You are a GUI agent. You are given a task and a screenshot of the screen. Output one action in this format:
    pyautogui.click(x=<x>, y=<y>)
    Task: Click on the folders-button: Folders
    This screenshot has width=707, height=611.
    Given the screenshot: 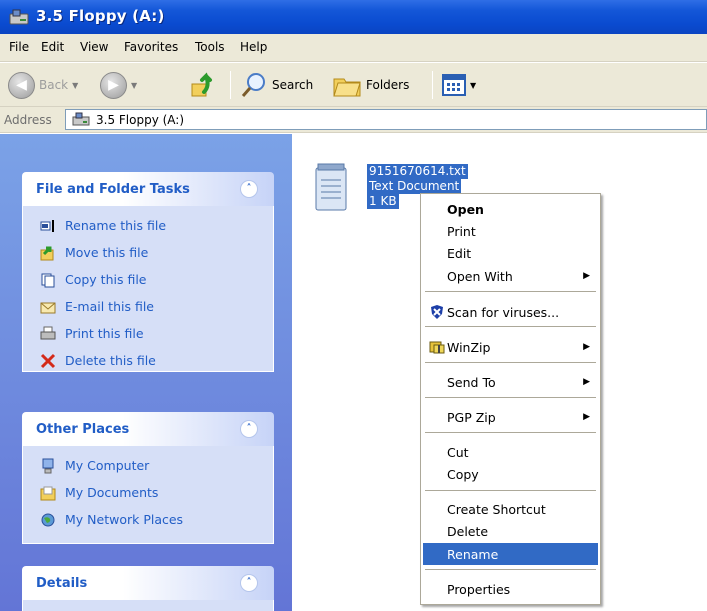 What is the action you would take?
    pyautogui.click(x=370, y=85)
    